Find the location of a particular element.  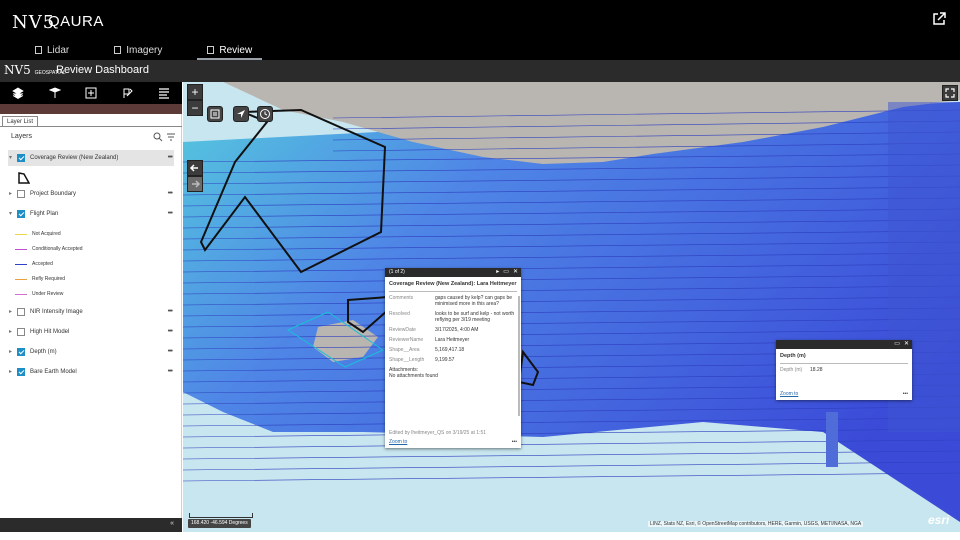

attachments-value: No attachments found is located at coordinates (413, 376).